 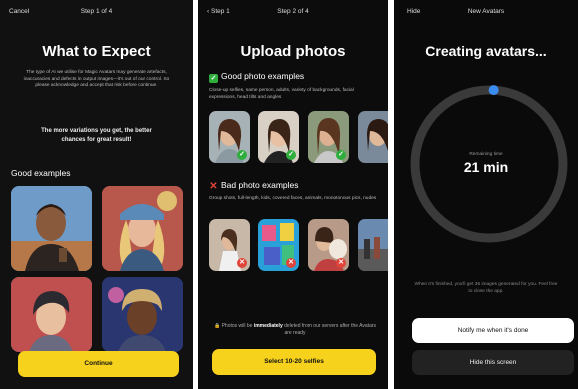 I want to click on remaining-label: Remaining time, so click(x=486, y=154).